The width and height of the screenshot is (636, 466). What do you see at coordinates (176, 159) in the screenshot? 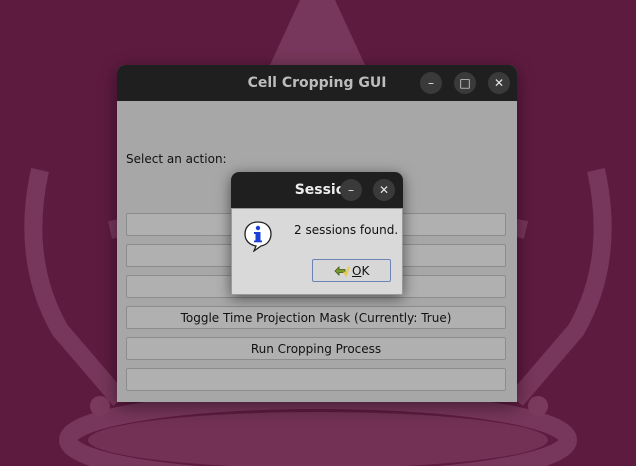
I see `select-action-label: Select an action:` at bounding box center [176, 159].